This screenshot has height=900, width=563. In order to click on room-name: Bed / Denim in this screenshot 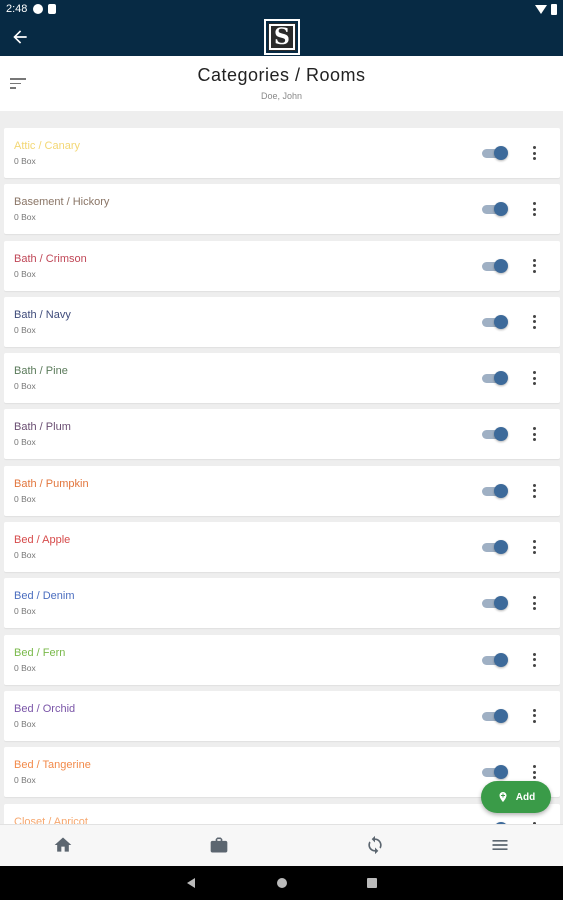, I will do `click(44, 596)`.